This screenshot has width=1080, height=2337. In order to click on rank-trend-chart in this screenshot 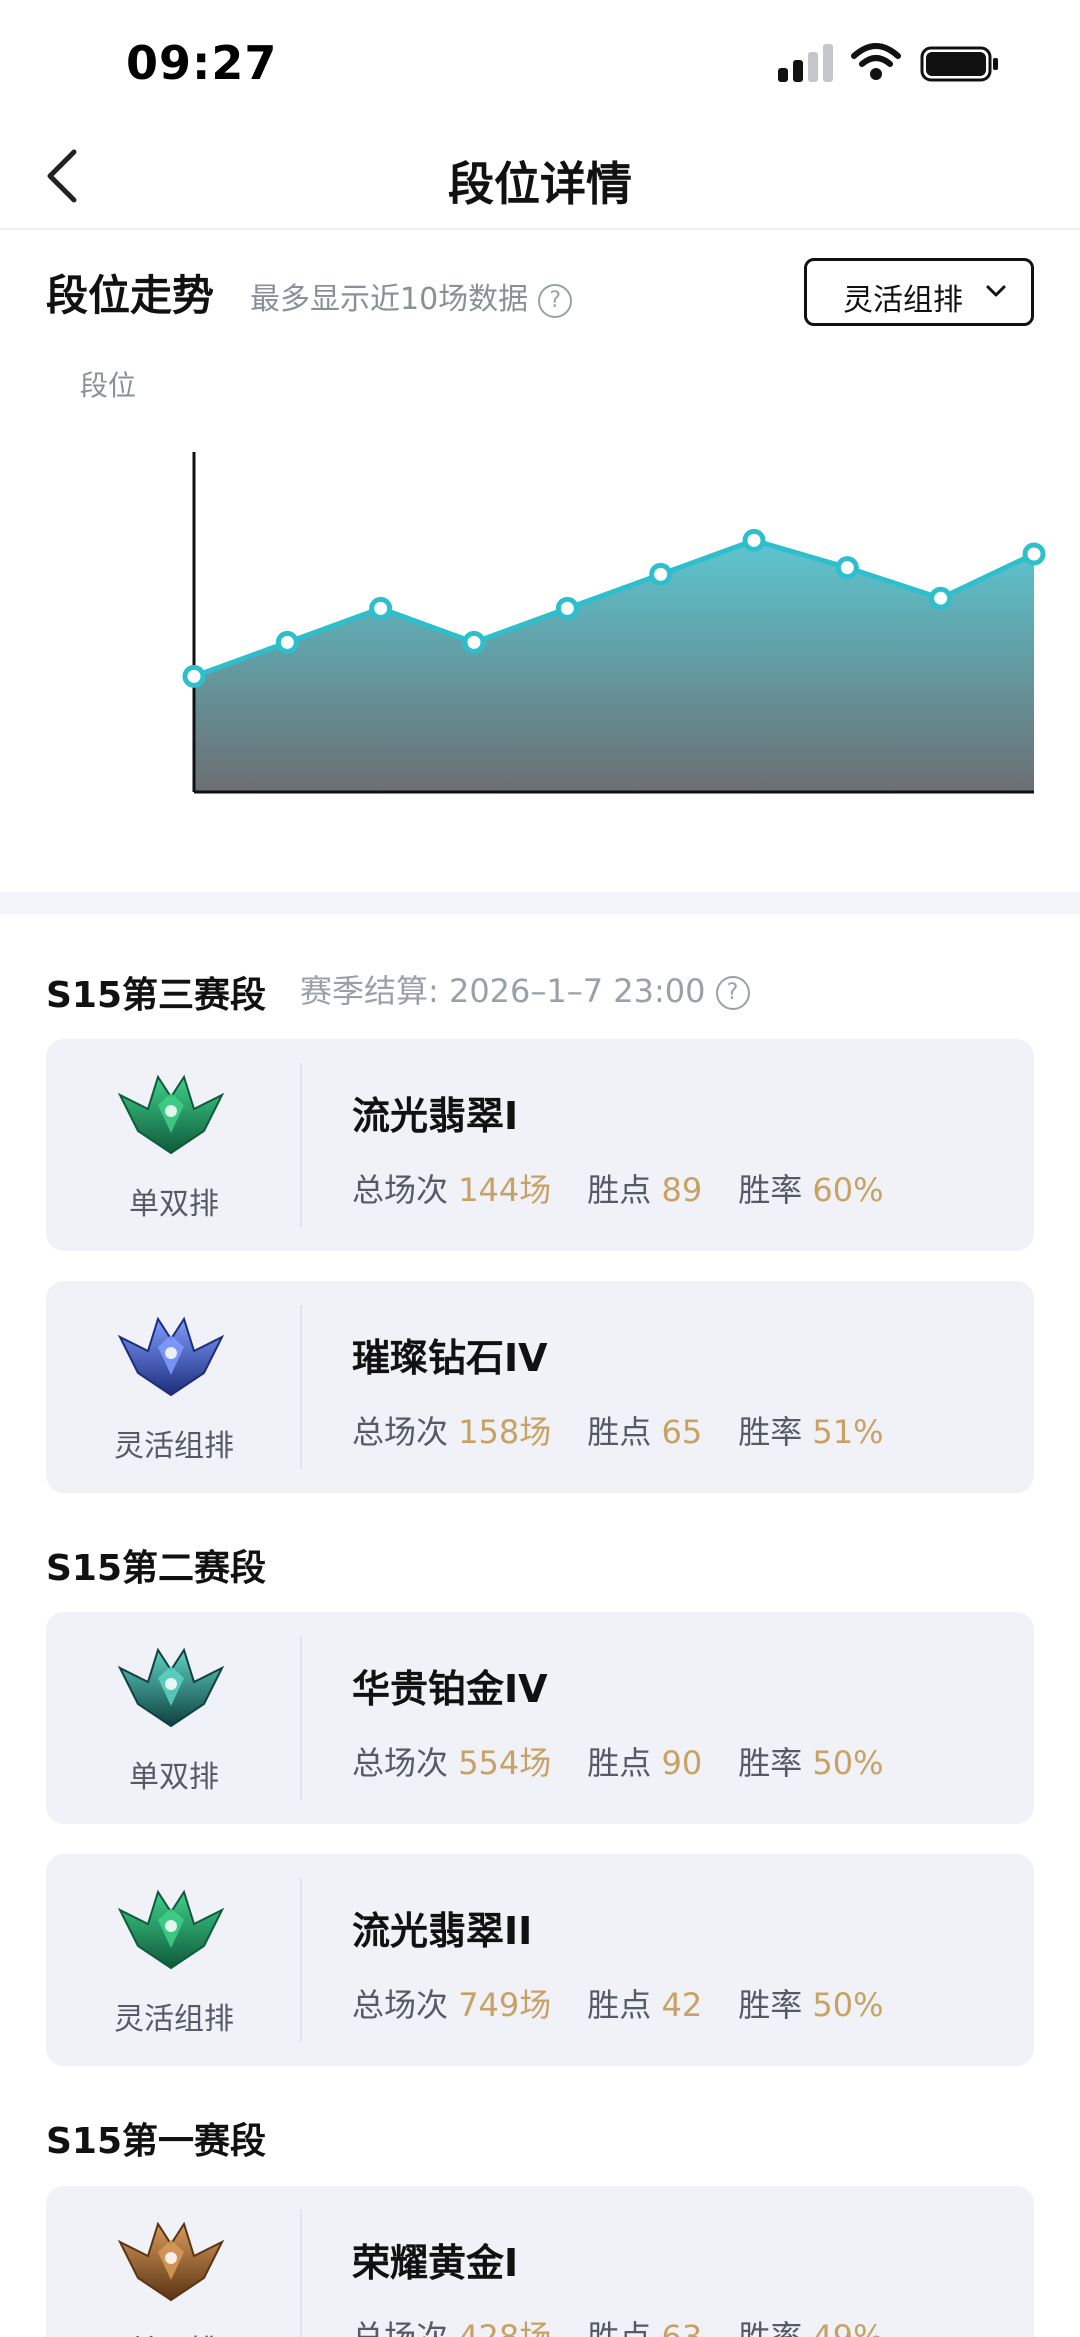, I will do `click(614, 623)`.